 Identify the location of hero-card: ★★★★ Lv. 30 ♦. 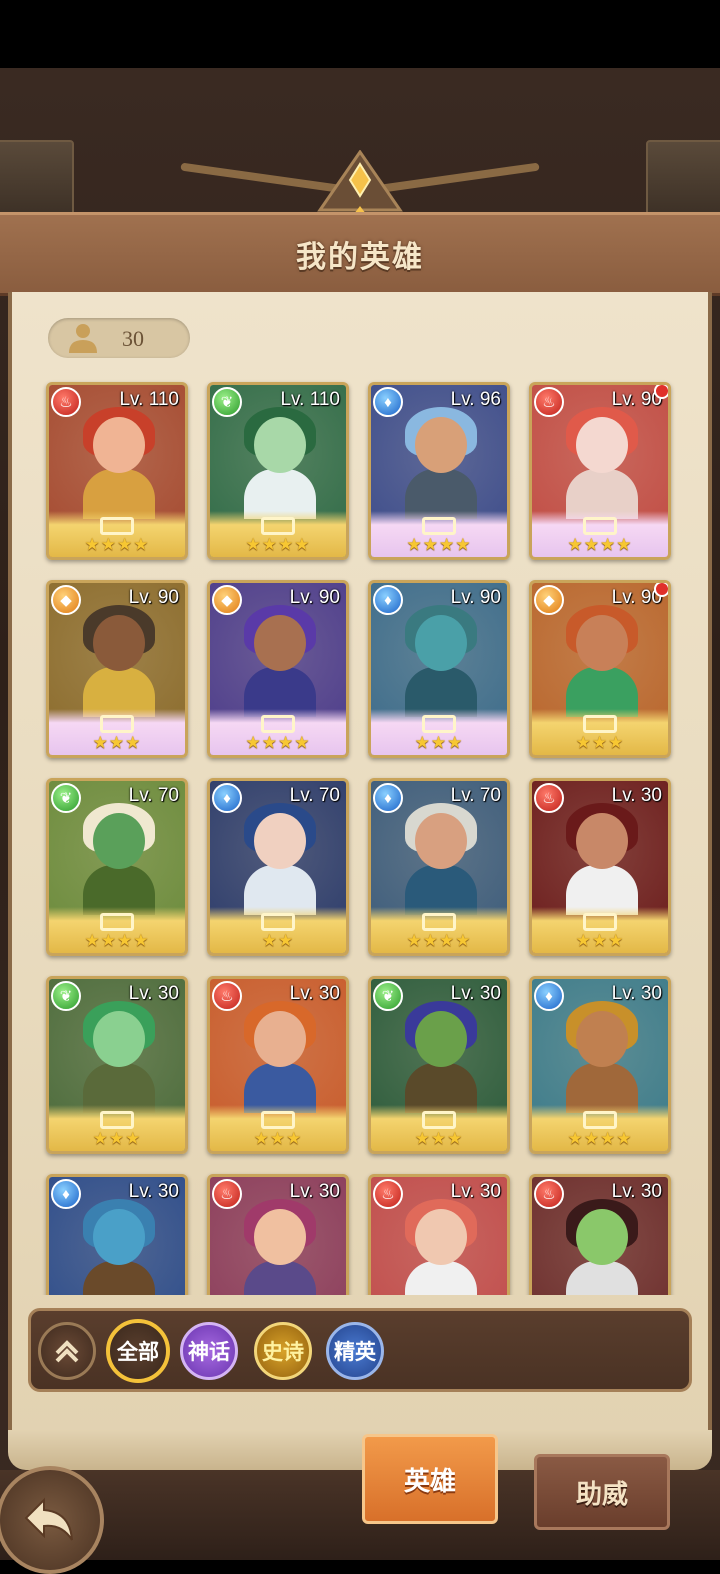
(600, 1065).